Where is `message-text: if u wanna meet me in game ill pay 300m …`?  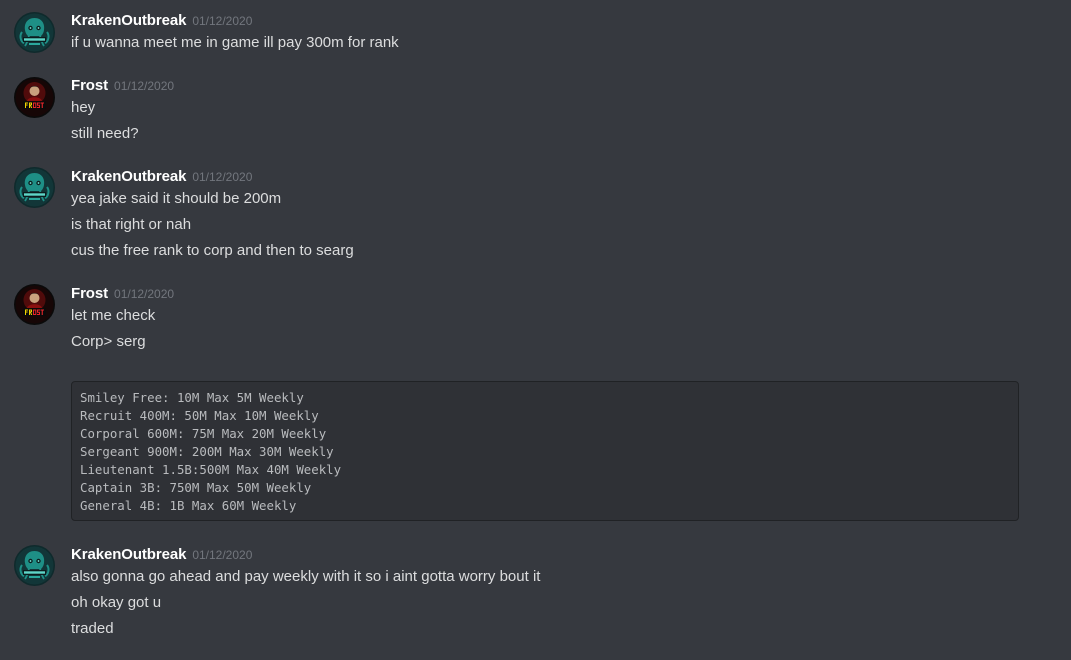 message-text: if u wanna meet me in game ill pay 300m … is located at coordinates (235, 42).